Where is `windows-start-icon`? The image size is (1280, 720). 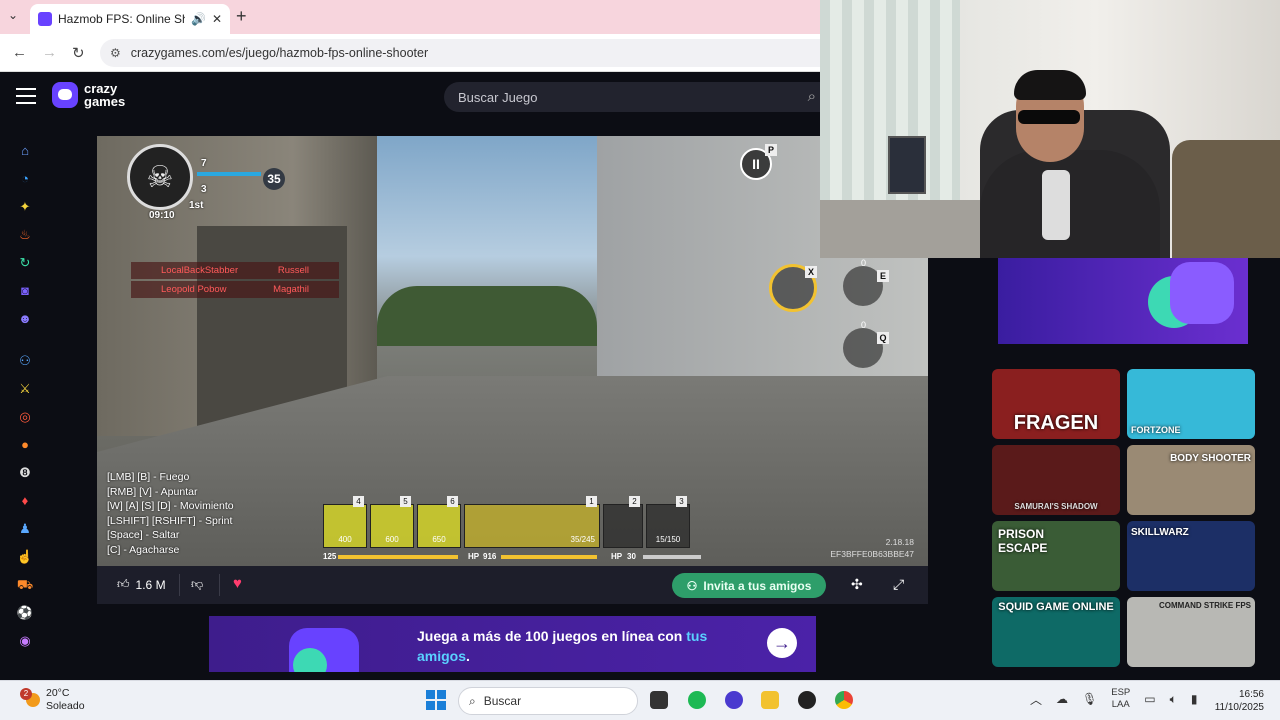 windows-start-icon is located at coordinates (436, 700).